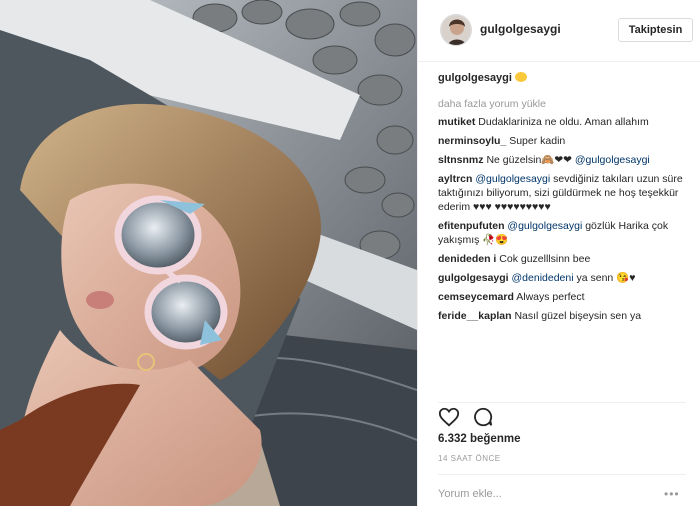 The height and width of the screenshot is (506, 700). I want to click on comment-username: cemseycemard, so click(476, 297).